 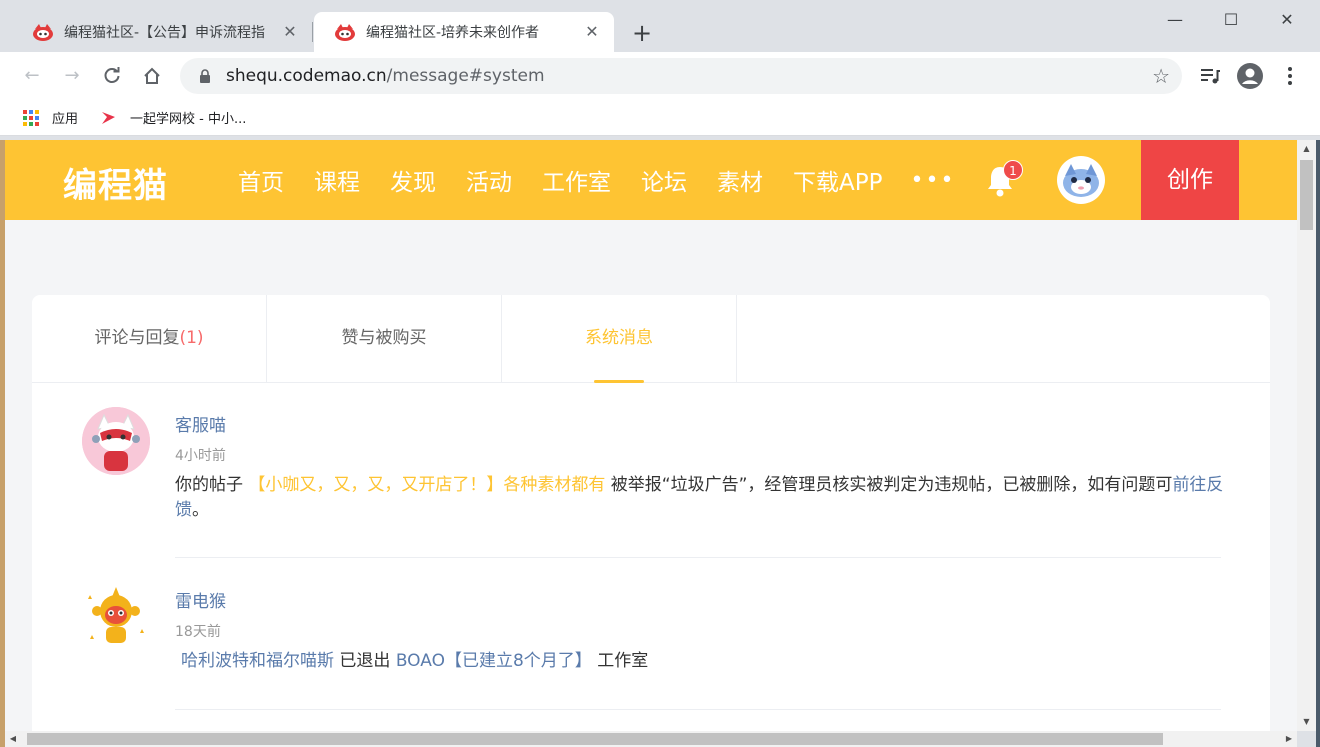 I want to click on leidianhou-avatar, so click(x=116, y=617).